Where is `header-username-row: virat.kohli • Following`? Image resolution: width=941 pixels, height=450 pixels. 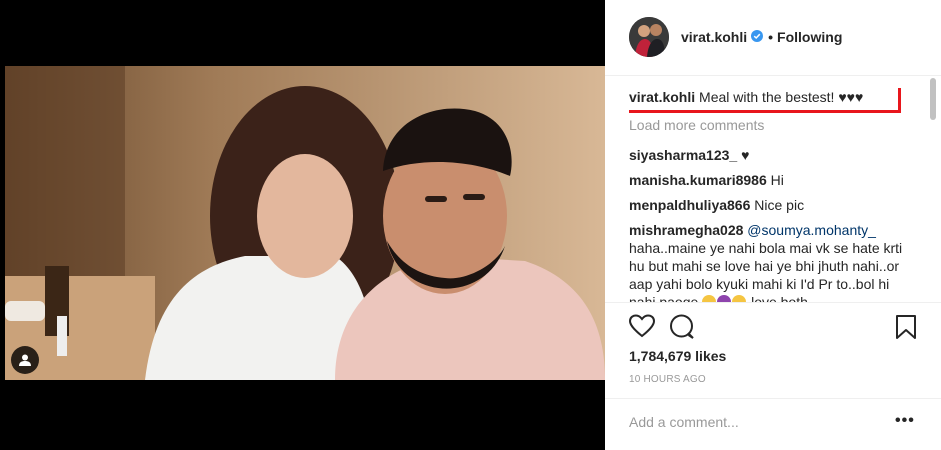 header-username-row: virat.kohli • Following is located at coordinates (761, 37).